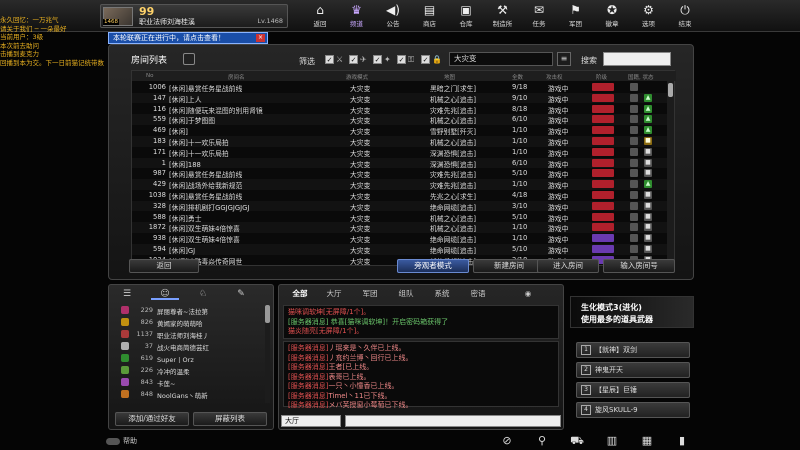 The width and height of the screenshot is (800, 450). Describe the element at coordinates (334, 294) in the screenshot. I see `chat-tab: 大厅` at that location.